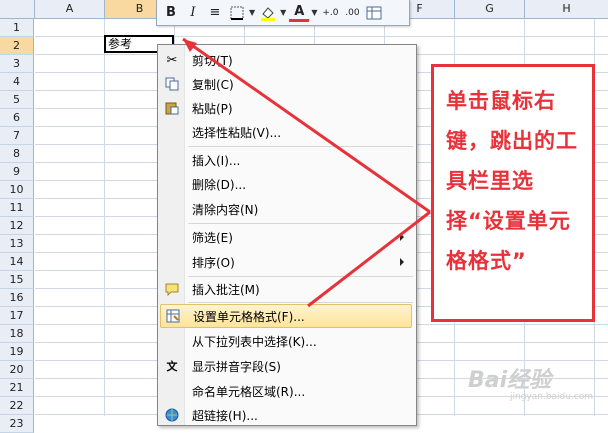  Describe the element at coordinates (552, 397) in the screenshot. I see `watermark-url: jingyan.baidu.com` at that location.